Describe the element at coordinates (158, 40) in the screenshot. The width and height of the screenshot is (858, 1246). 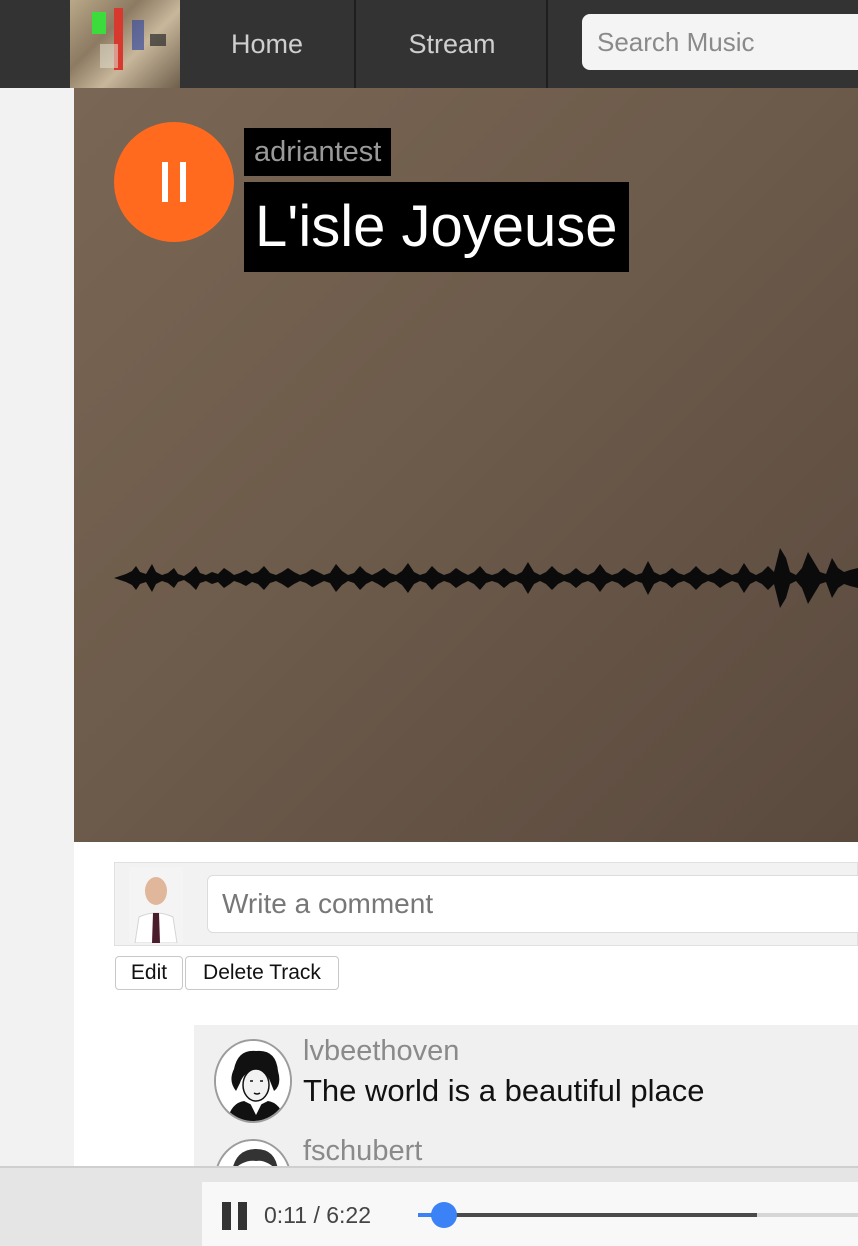
I see `logo-art-dark` at that location.